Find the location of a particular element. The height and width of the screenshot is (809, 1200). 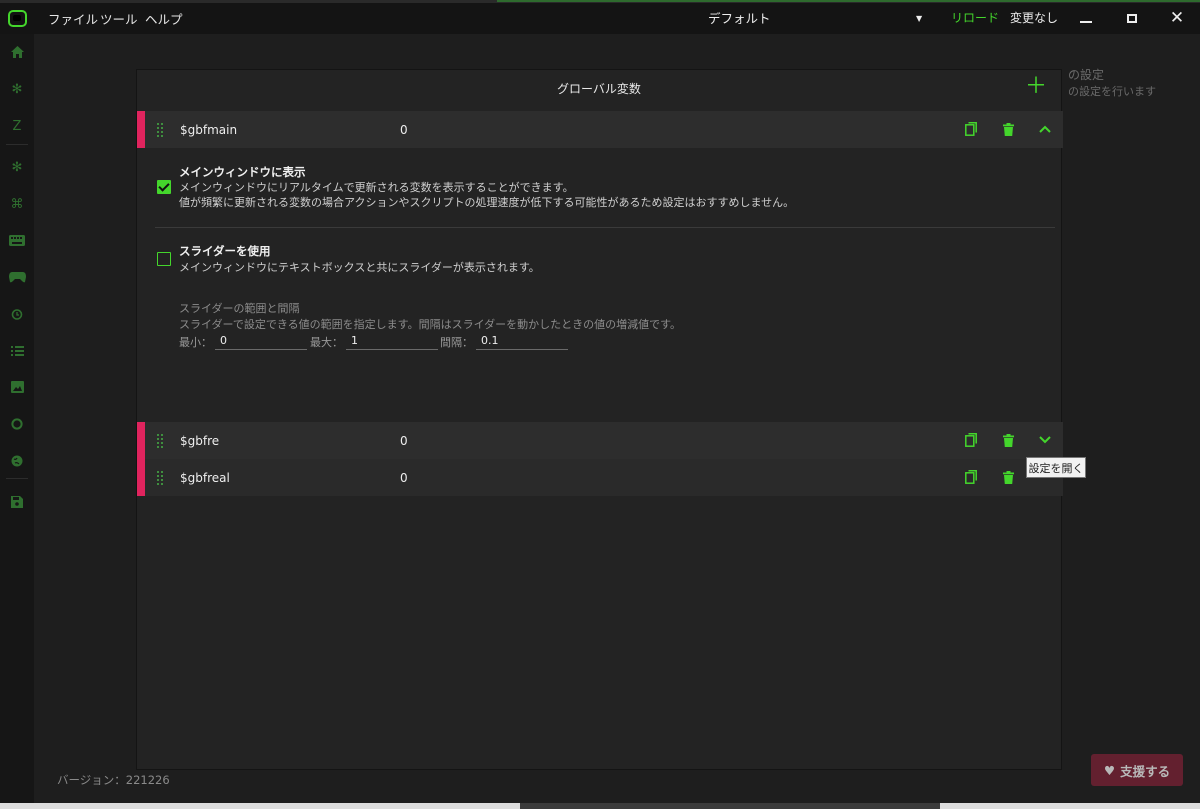

heart-icon: ♥ is located at coordinates (1109, 770).